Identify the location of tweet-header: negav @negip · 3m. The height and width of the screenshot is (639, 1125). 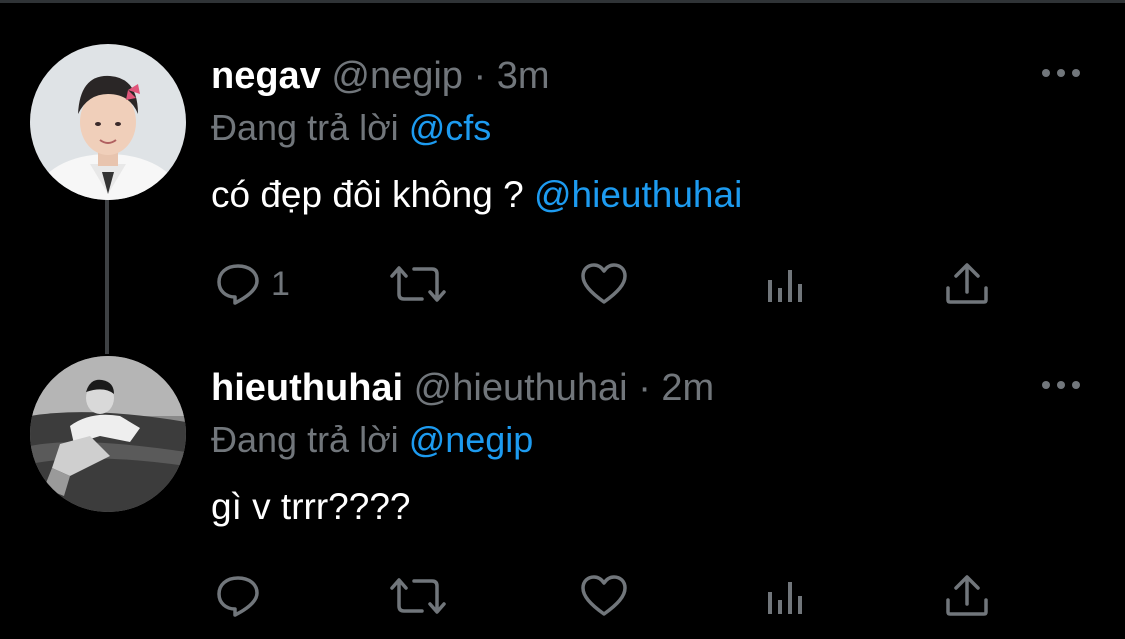
(380, 76).